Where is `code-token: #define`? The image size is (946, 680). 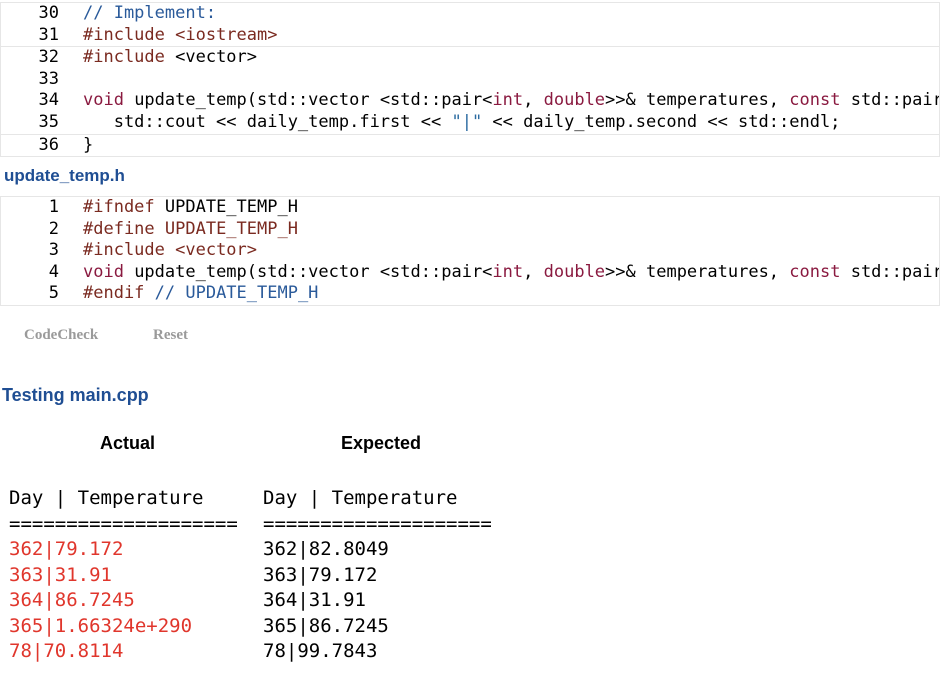 code-token: #define is located at coordinates (124, 228).